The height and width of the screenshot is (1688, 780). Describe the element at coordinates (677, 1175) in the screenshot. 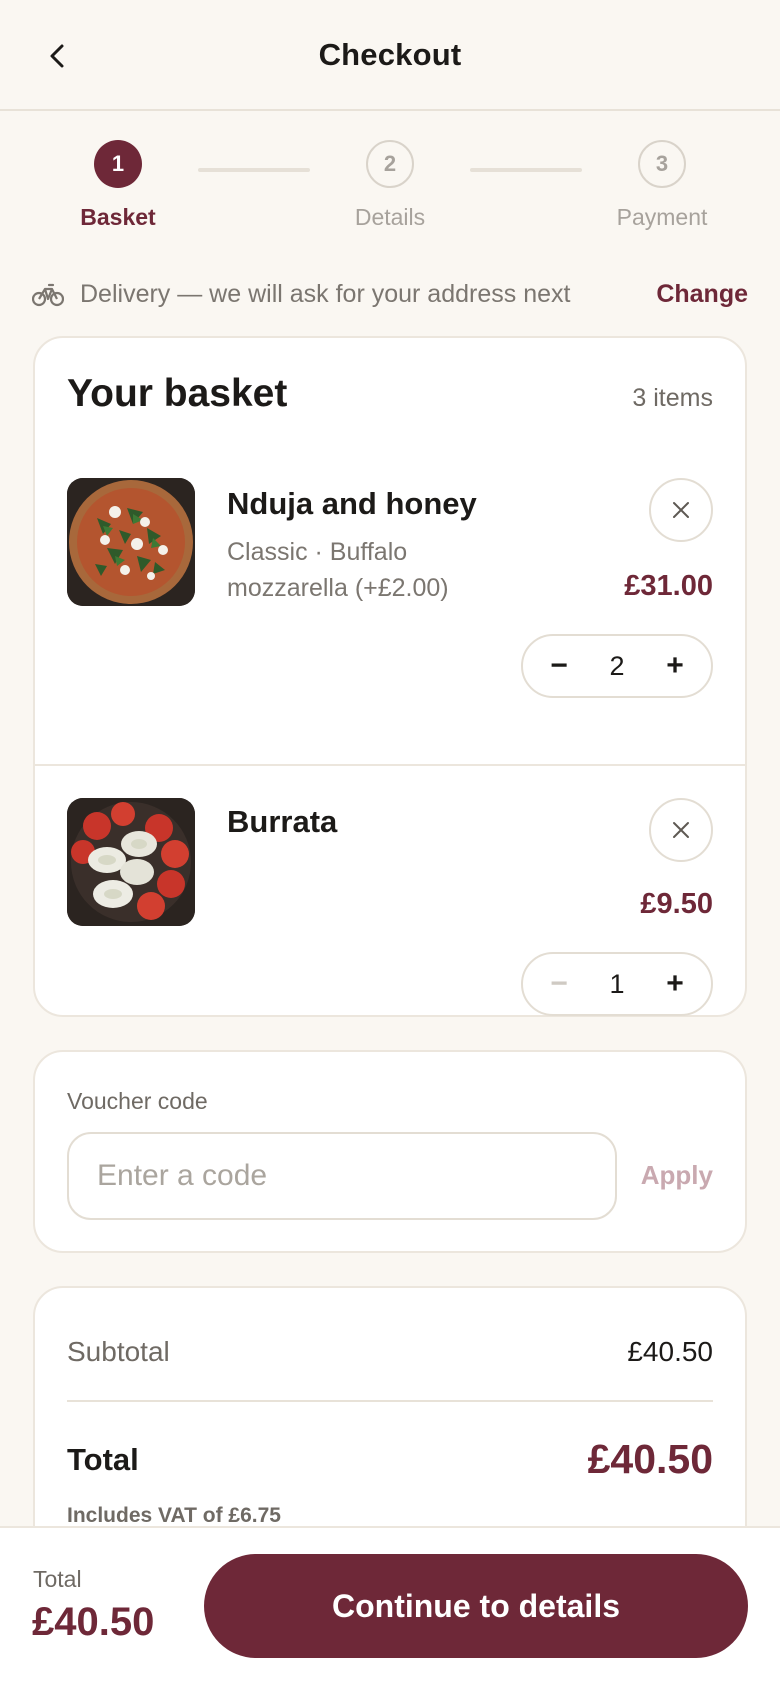

I see `apply-voucher-button: Apply` at that location.